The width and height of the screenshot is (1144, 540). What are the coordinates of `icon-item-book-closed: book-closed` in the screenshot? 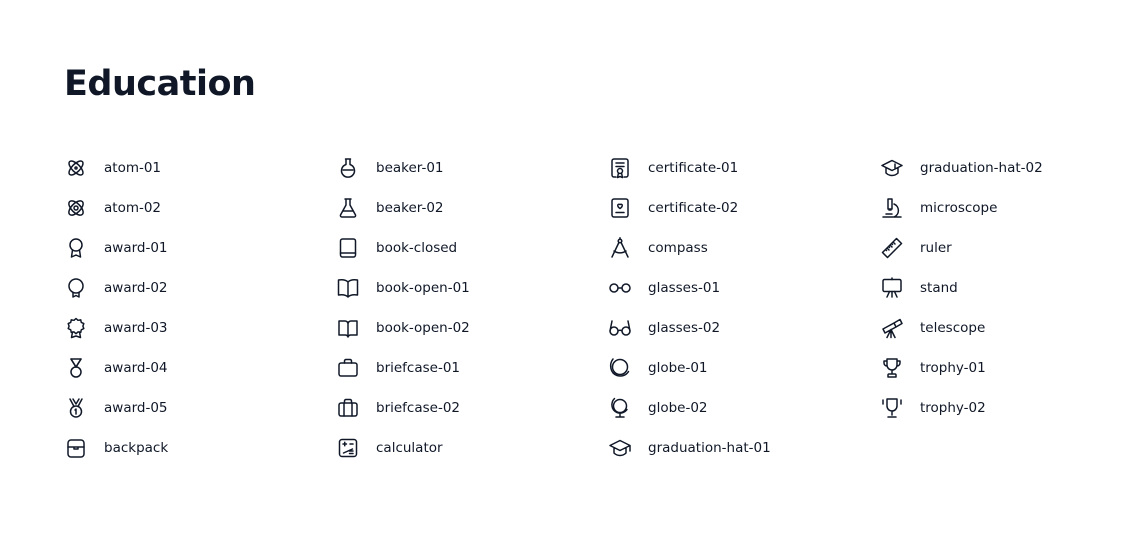 It's located at (396, 248).